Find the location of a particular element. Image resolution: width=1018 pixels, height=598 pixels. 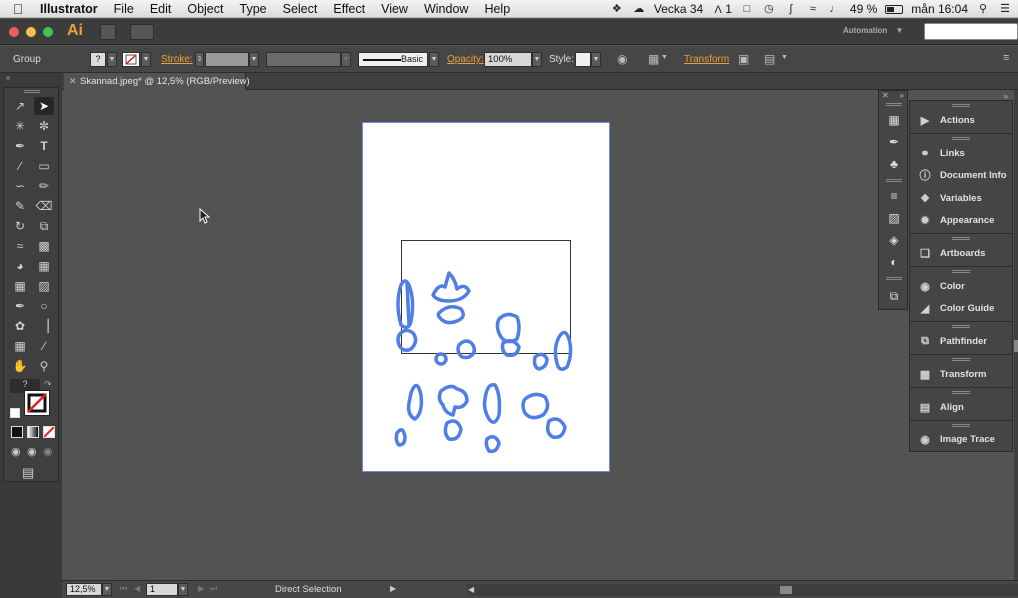

opacity-field: 100% is located at coordinates (508, 59).